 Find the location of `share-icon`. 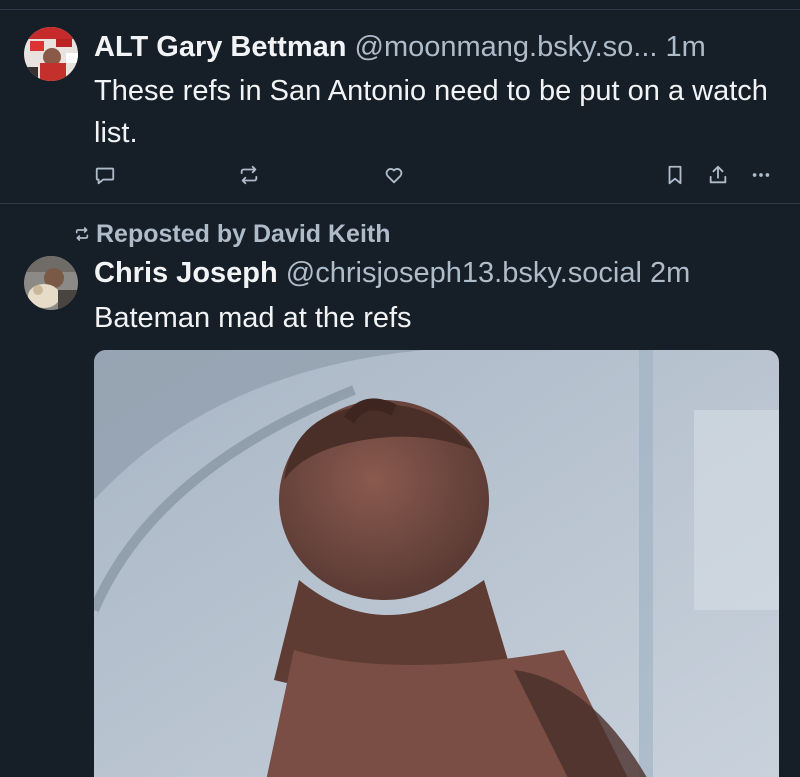

share-icon is located at coordinates (718, 174).